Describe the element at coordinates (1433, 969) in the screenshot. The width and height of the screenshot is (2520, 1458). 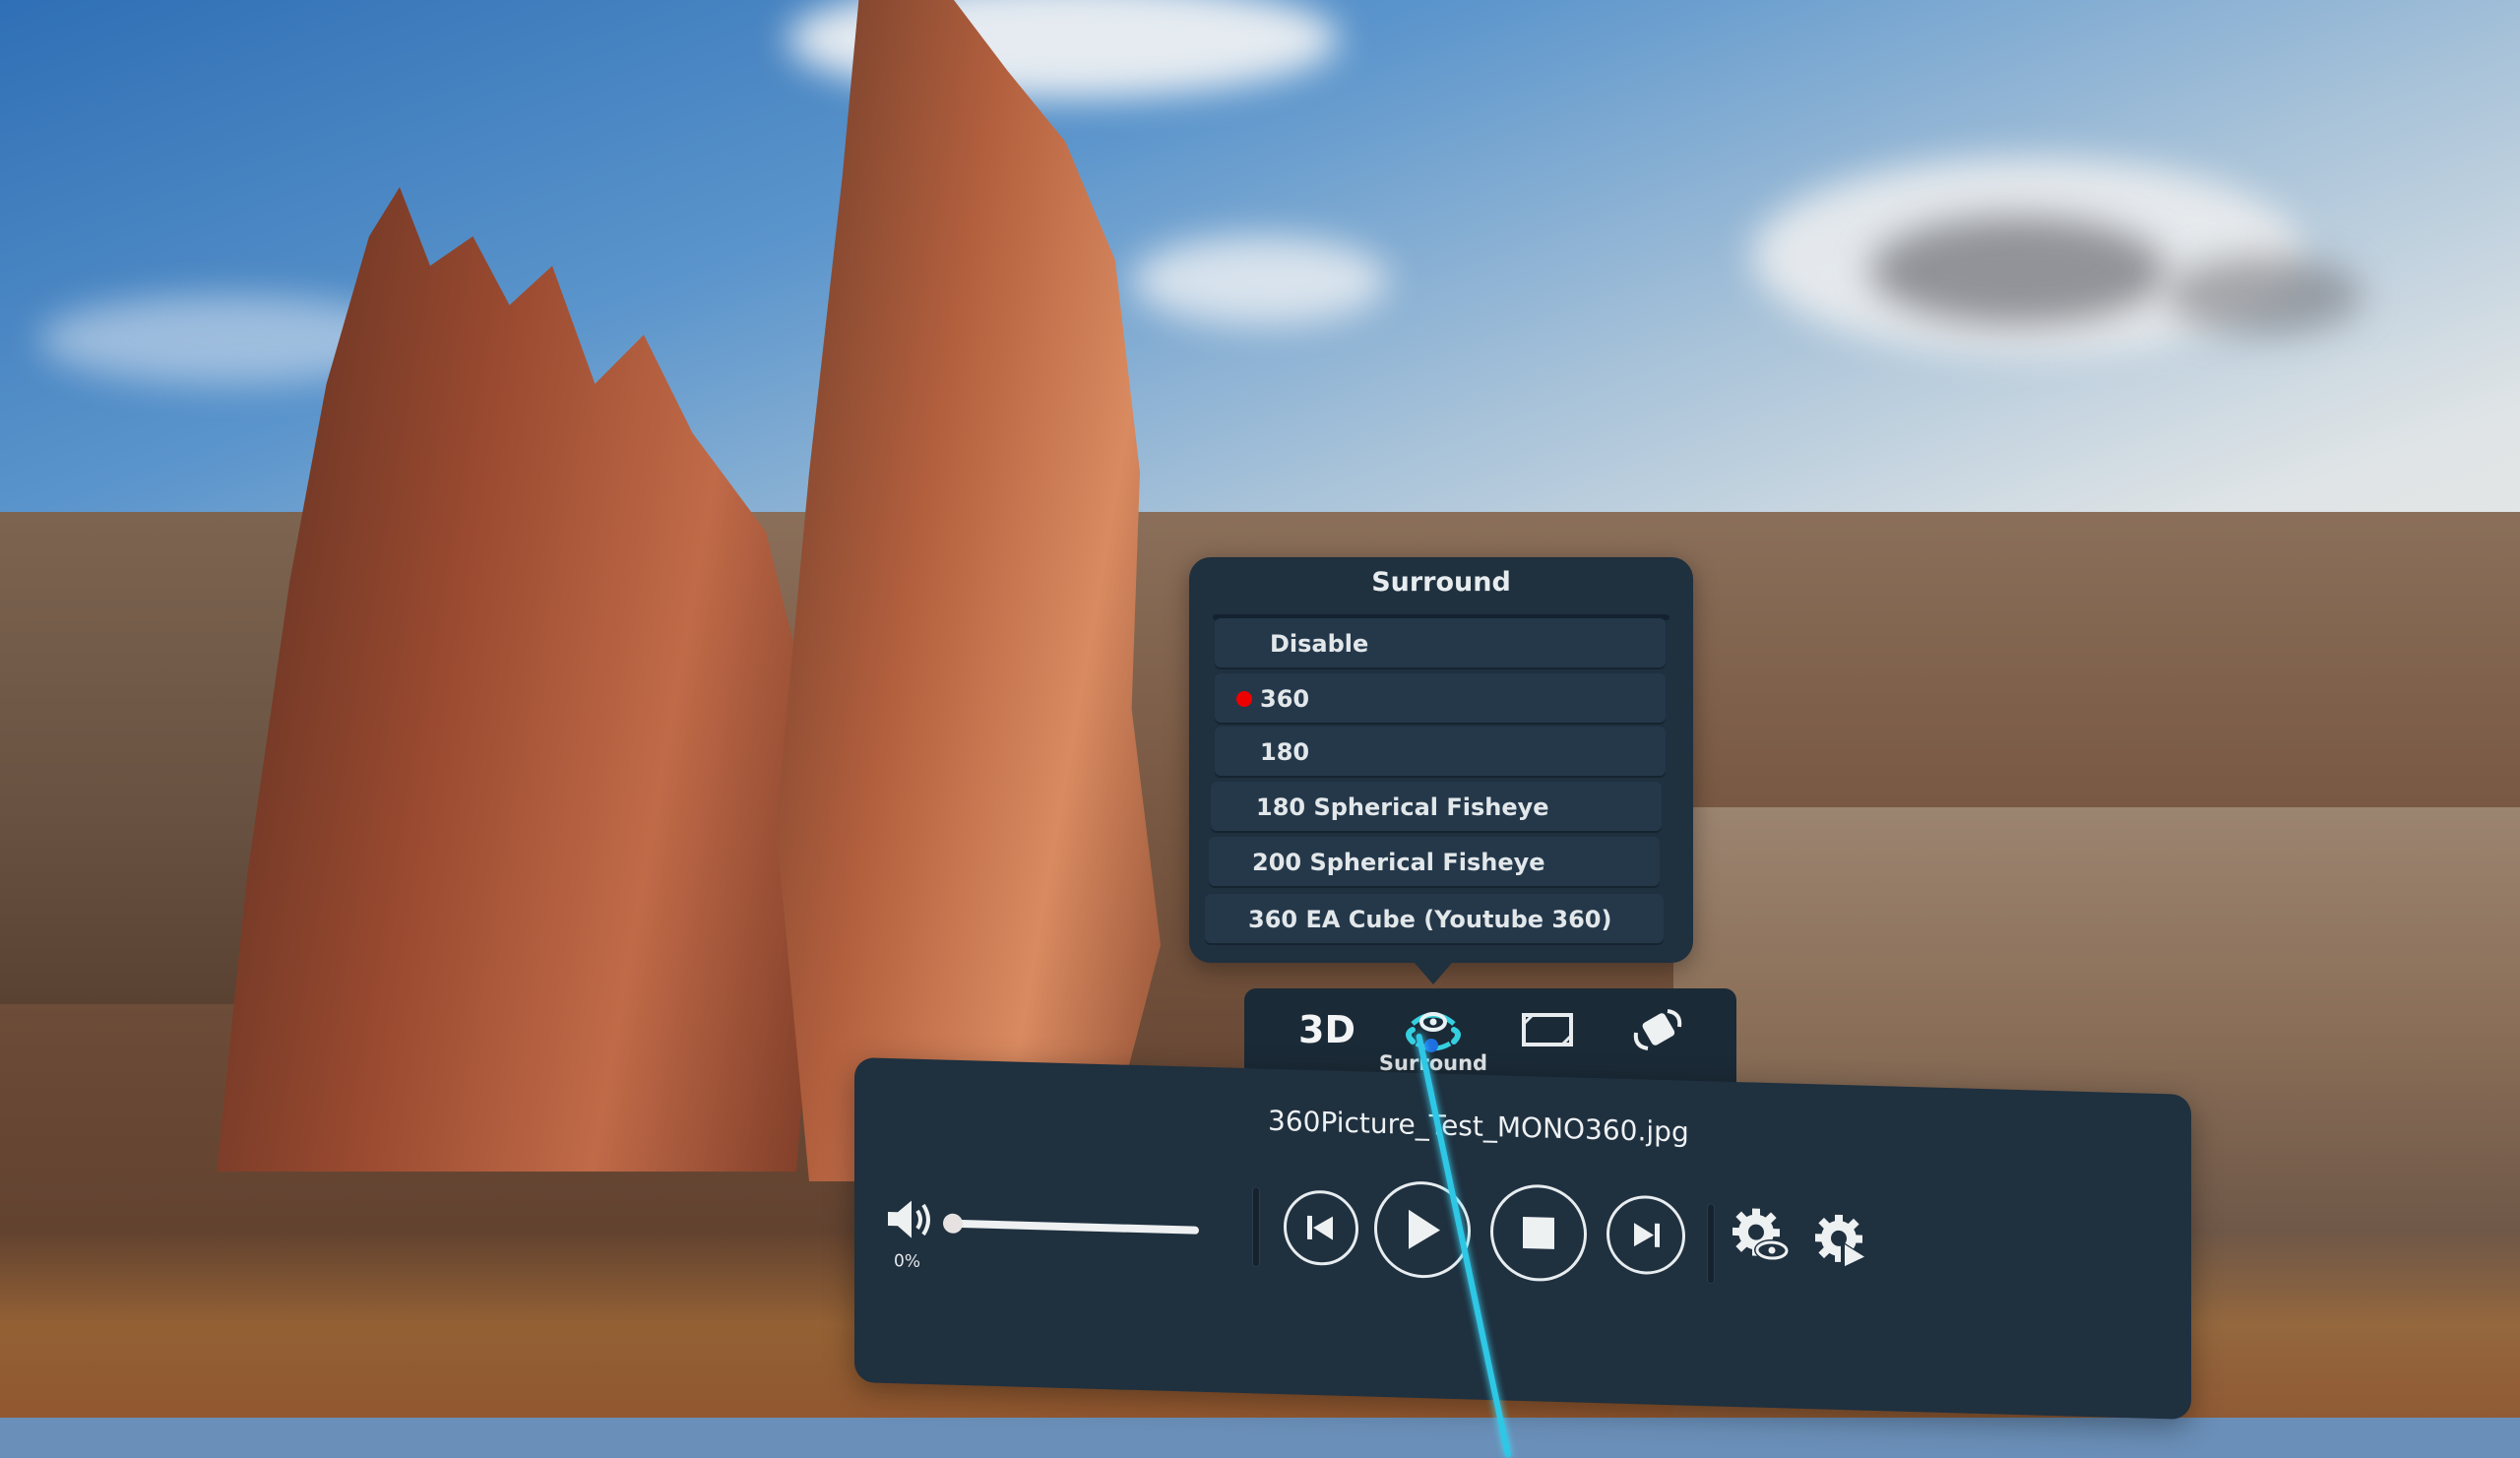
I see `popup-pointer-tail` at that location.